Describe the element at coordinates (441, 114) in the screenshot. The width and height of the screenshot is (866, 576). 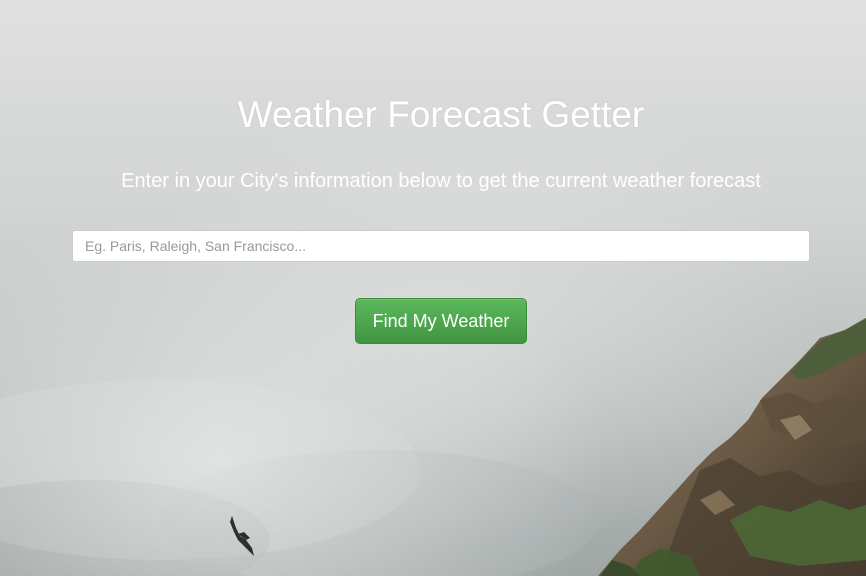
I see `page-title: Weather Forecast Getter` at that location.